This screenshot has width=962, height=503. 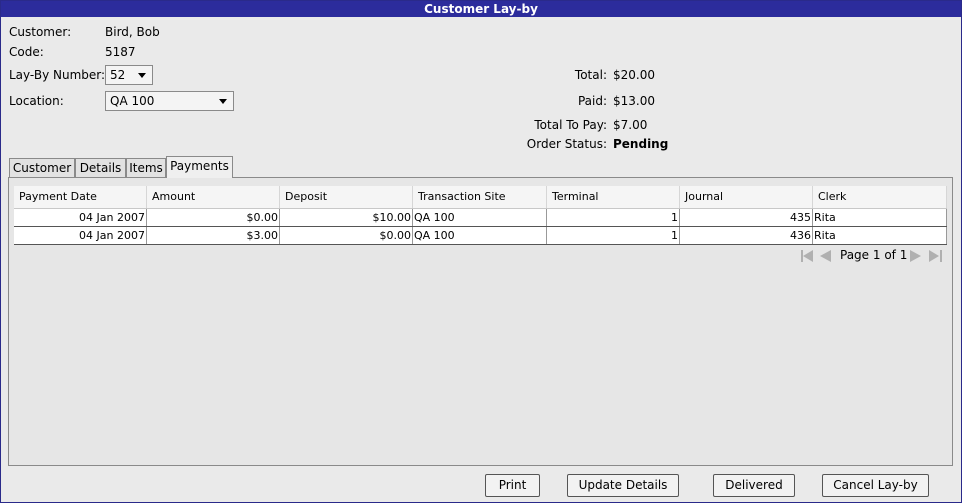 I want to click on first-page-icon, so click(x=807, y=255).